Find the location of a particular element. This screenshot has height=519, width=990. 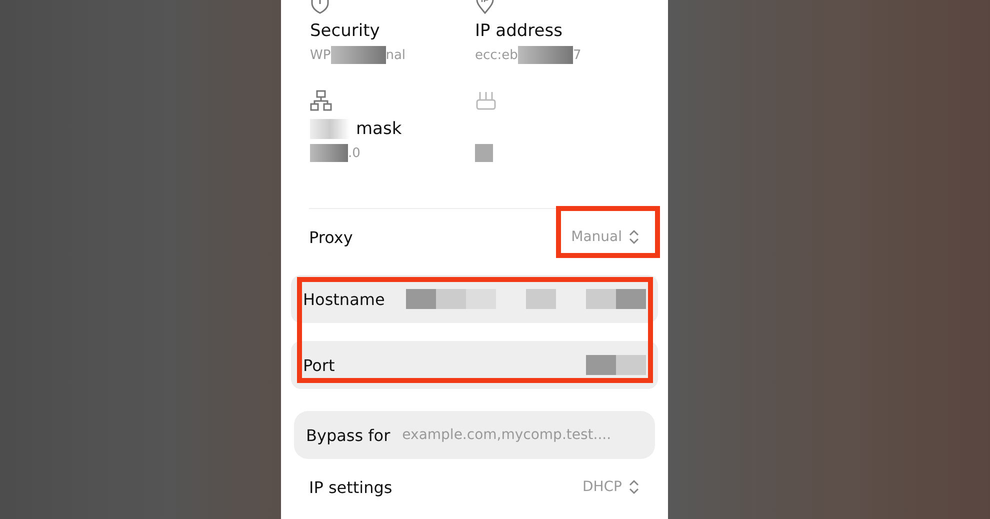

info-label: IP address is located at coordinates (518, 31).